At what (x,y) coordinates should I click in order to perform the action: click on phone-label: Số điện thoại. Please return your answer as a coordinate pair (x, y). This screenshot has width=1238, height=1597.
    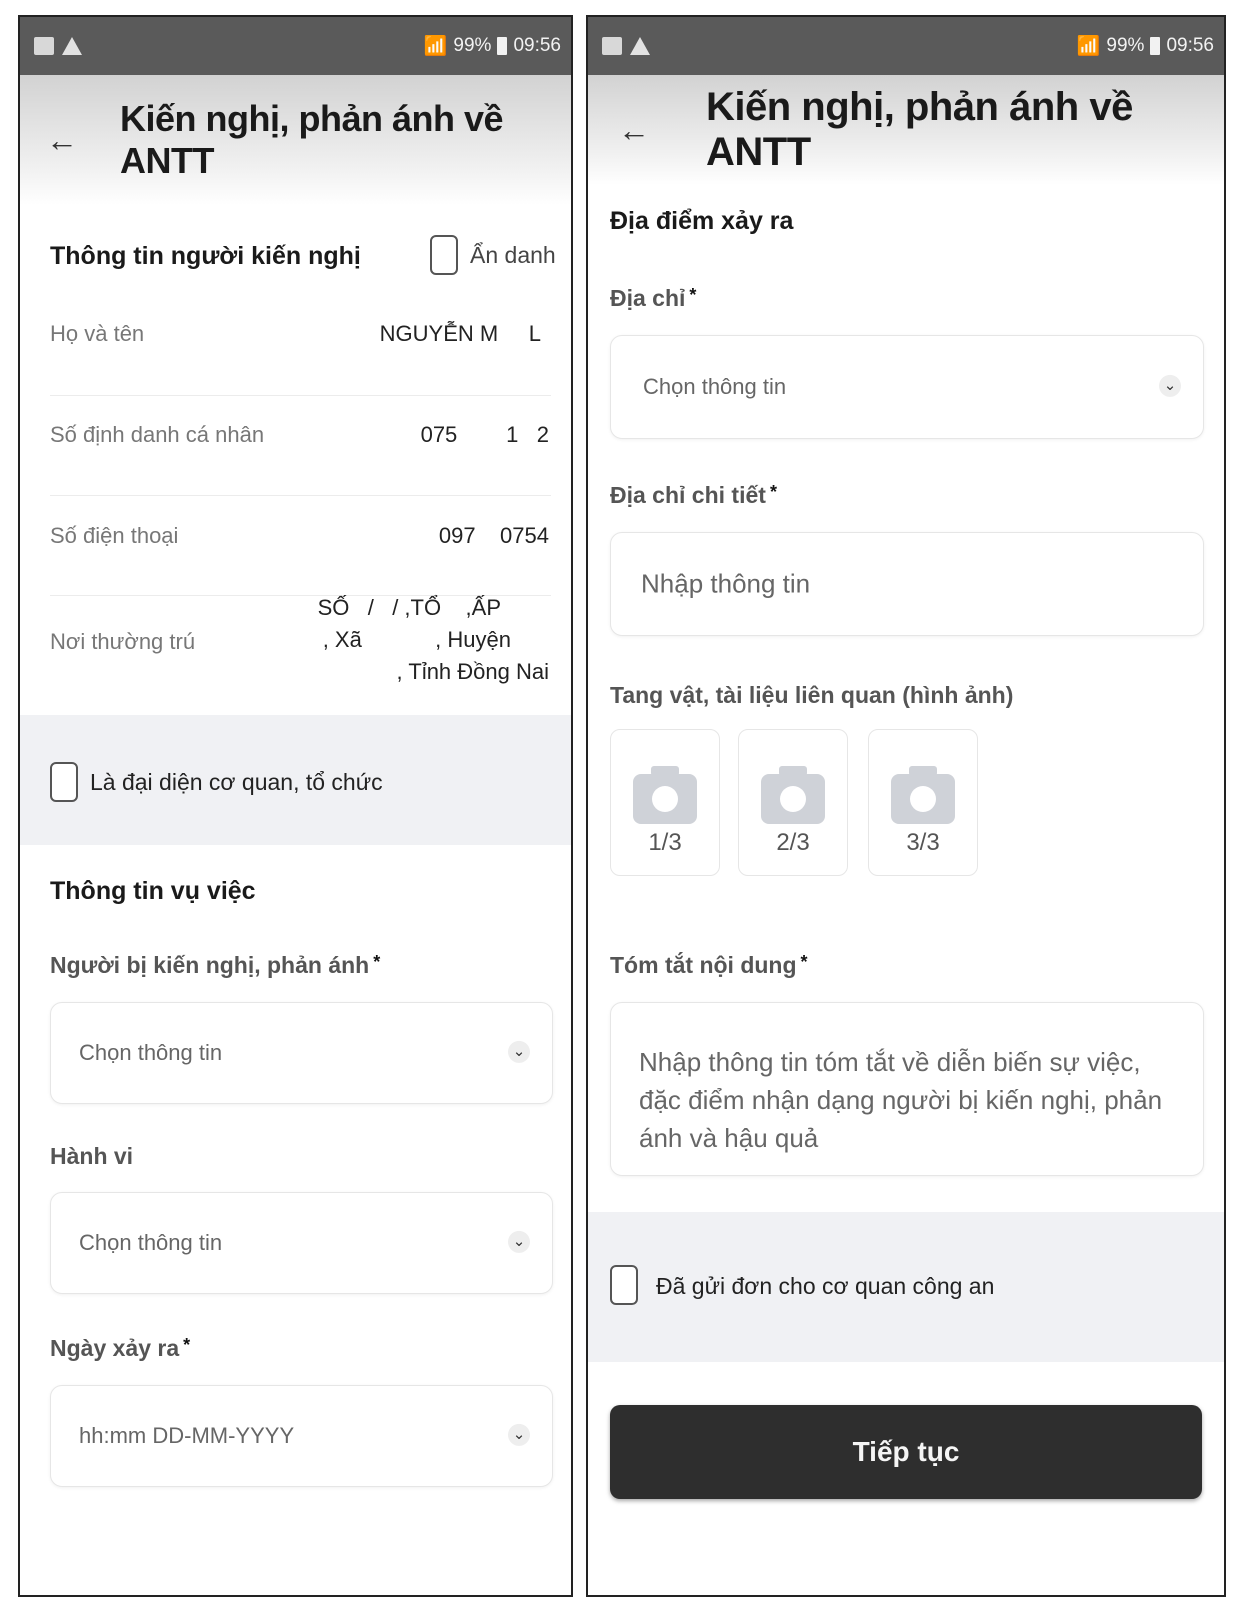
    Looking at the image, I should click on (114, 535).